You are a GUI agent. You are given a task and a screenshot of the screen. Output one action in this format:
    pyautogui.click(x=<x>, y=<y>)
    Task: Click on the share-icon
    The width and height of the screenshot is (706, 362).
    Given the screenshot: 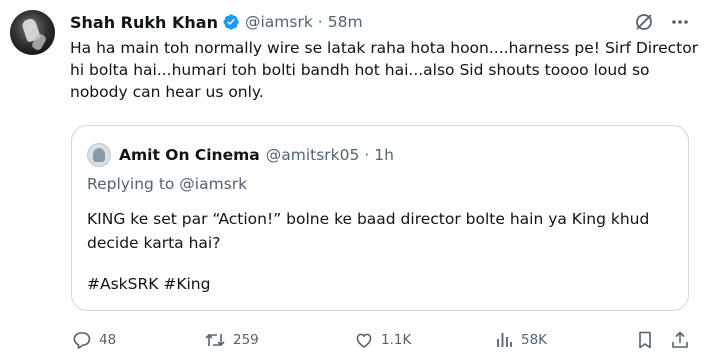 What is the action you would take?
    pyautogui.click(x=683, y=340)
    